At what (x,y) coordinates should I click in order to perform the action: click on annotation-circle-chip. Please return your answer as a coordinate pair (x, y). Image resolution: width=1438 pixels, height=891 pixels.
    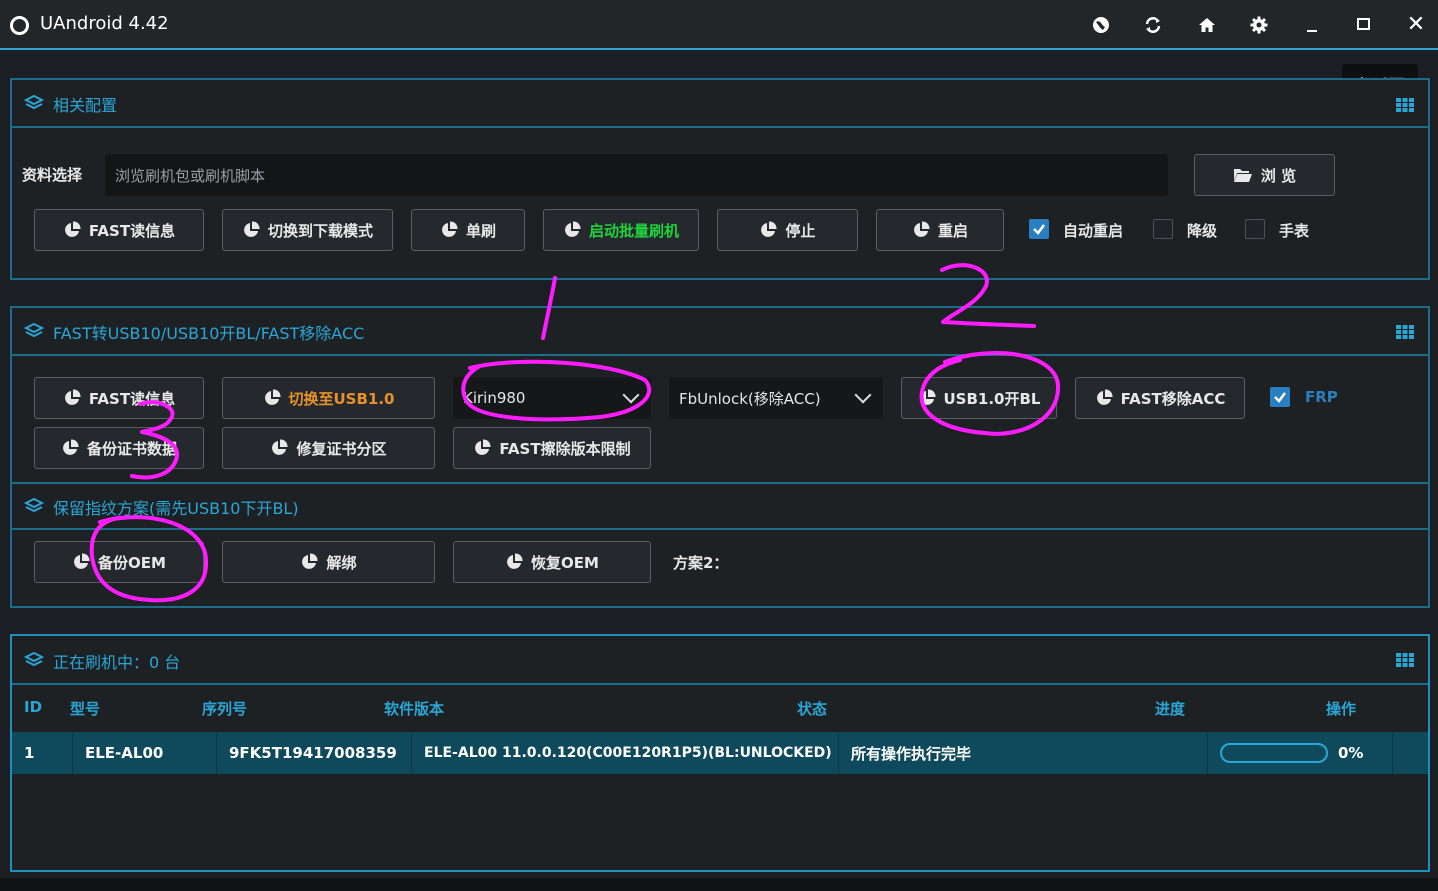
    Looking at the image, I should click on (556, 390).